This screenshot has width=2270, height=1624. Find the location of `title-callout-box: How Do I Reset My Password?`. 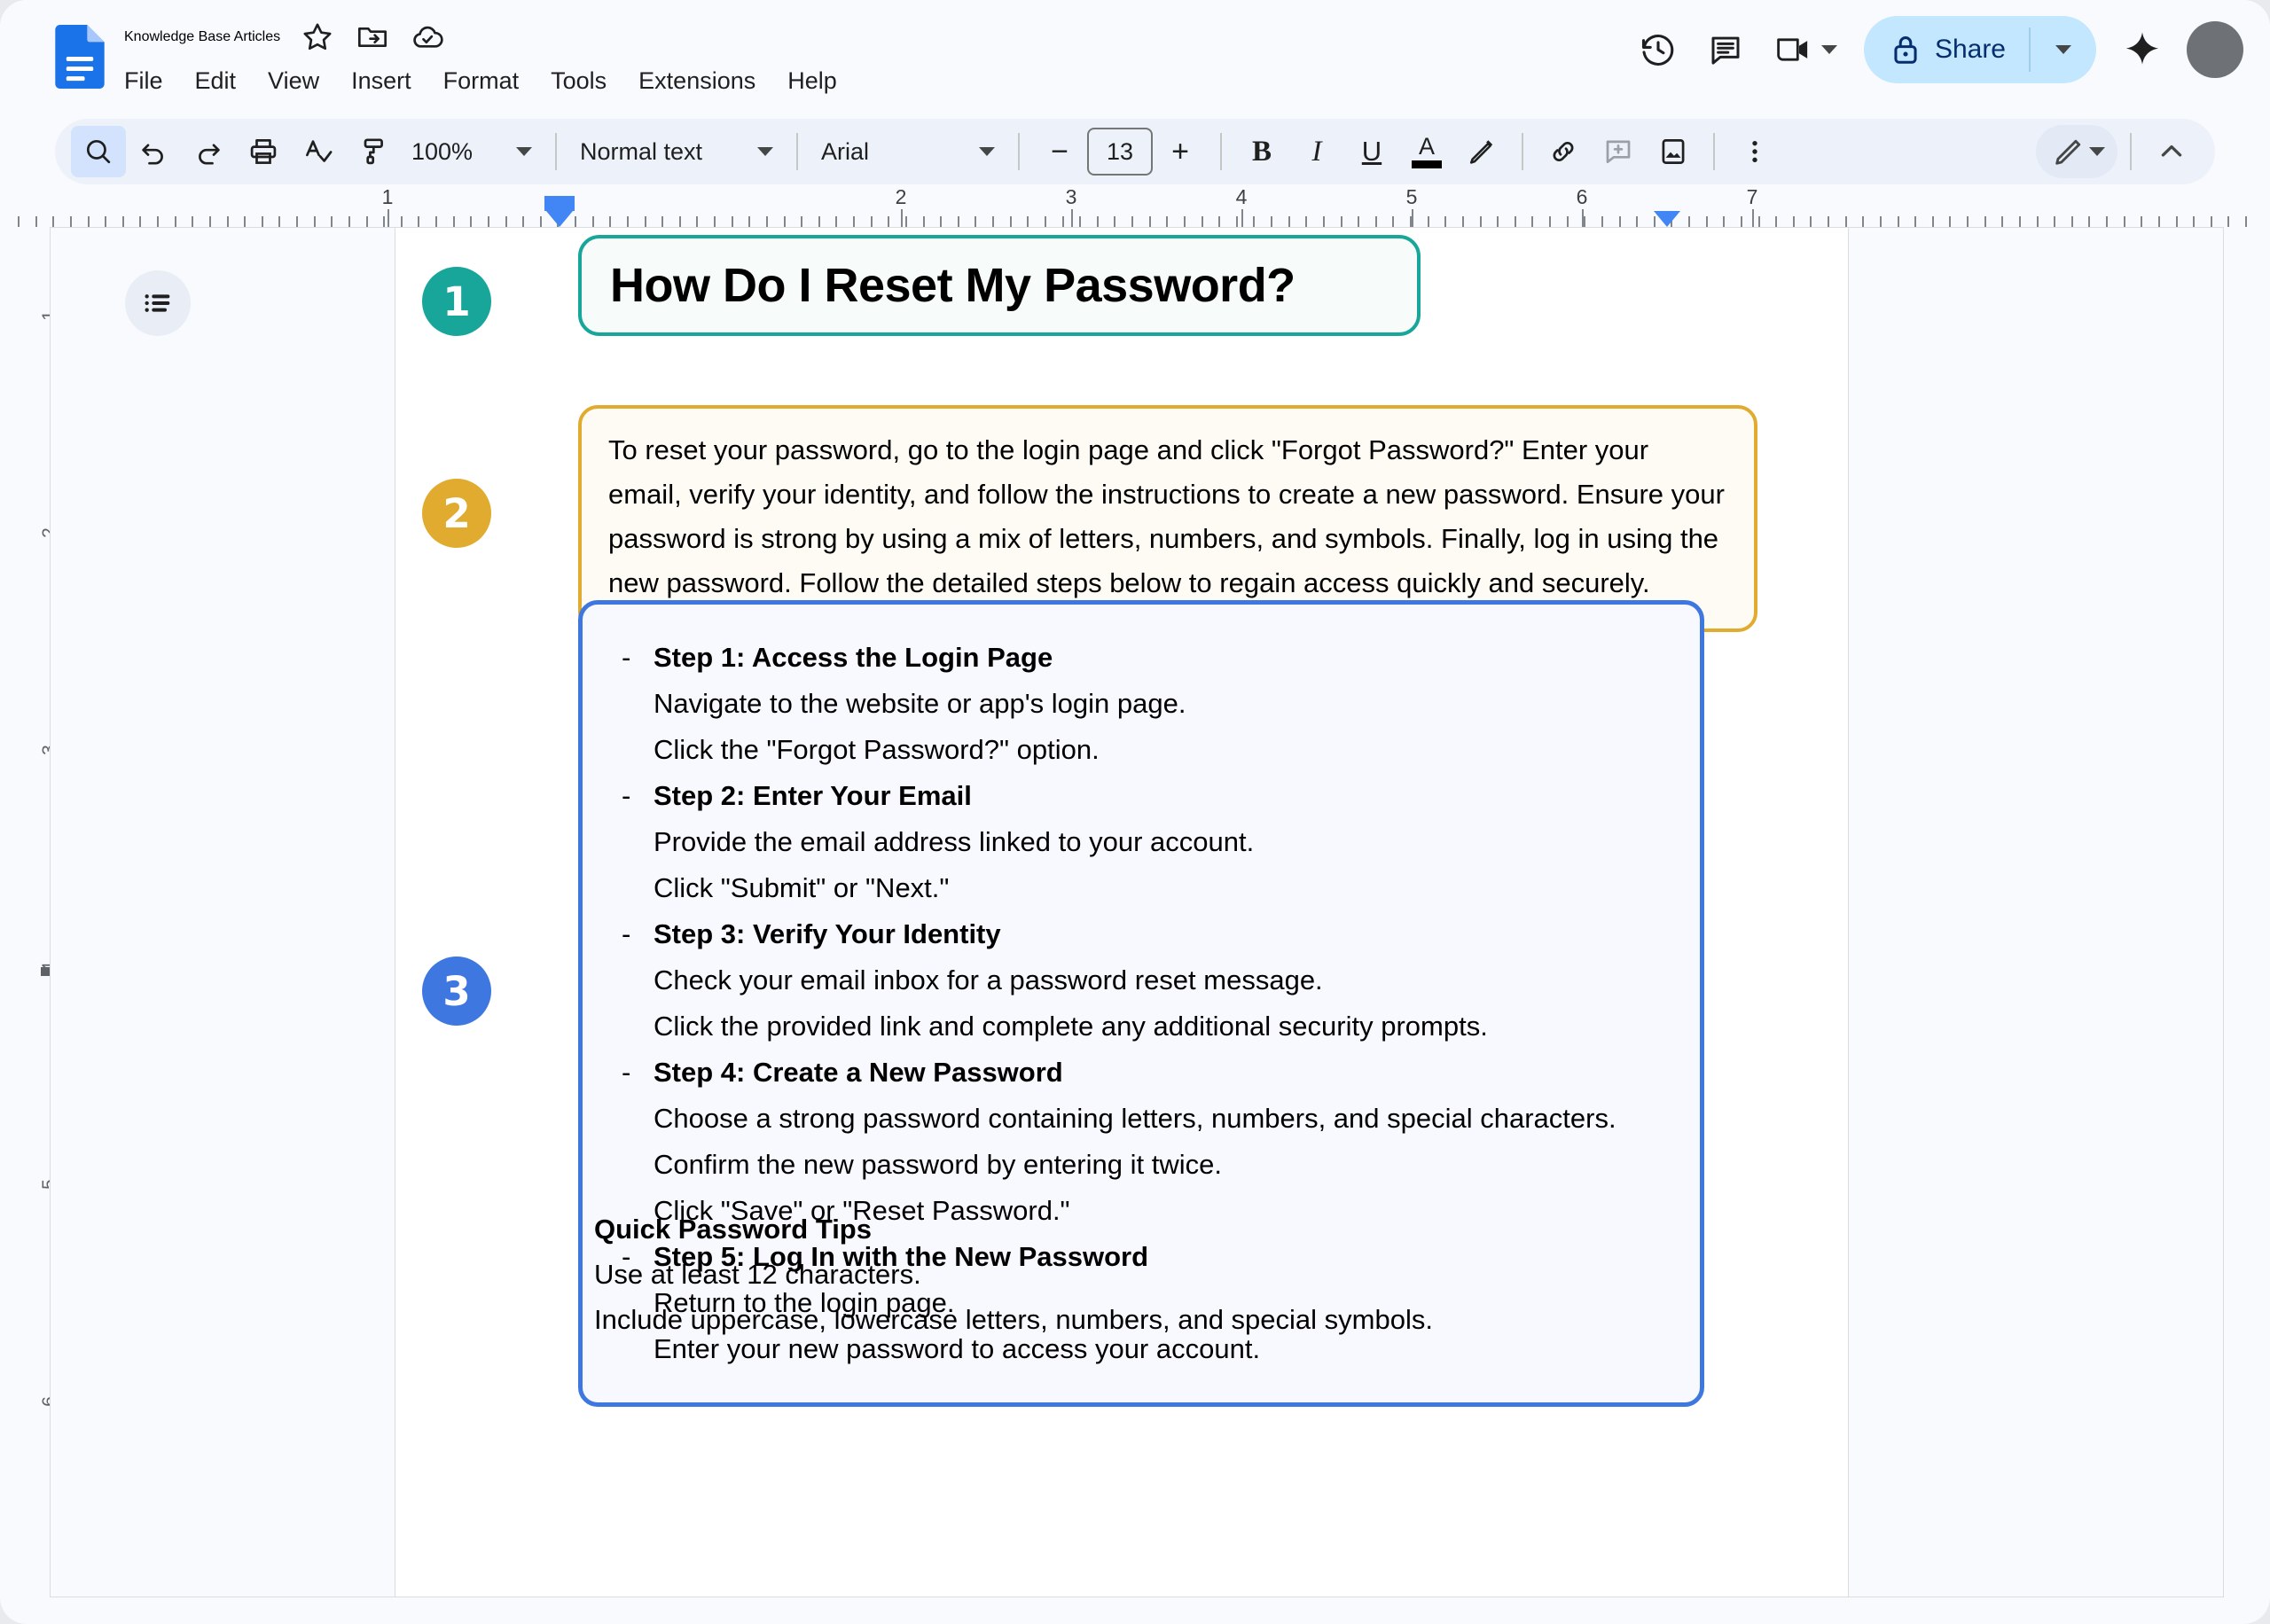

title-callout-box: How Do I Reset My Password? is located at coordinates (1000, 285).